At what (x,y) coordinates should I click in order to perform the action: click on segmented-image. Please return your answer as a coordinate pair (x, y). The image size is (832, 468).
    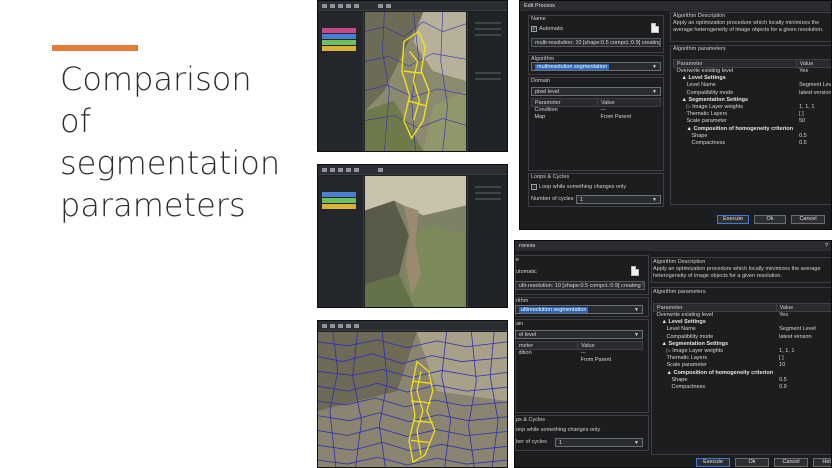
    Looking at the image, I should click on (412, 399).